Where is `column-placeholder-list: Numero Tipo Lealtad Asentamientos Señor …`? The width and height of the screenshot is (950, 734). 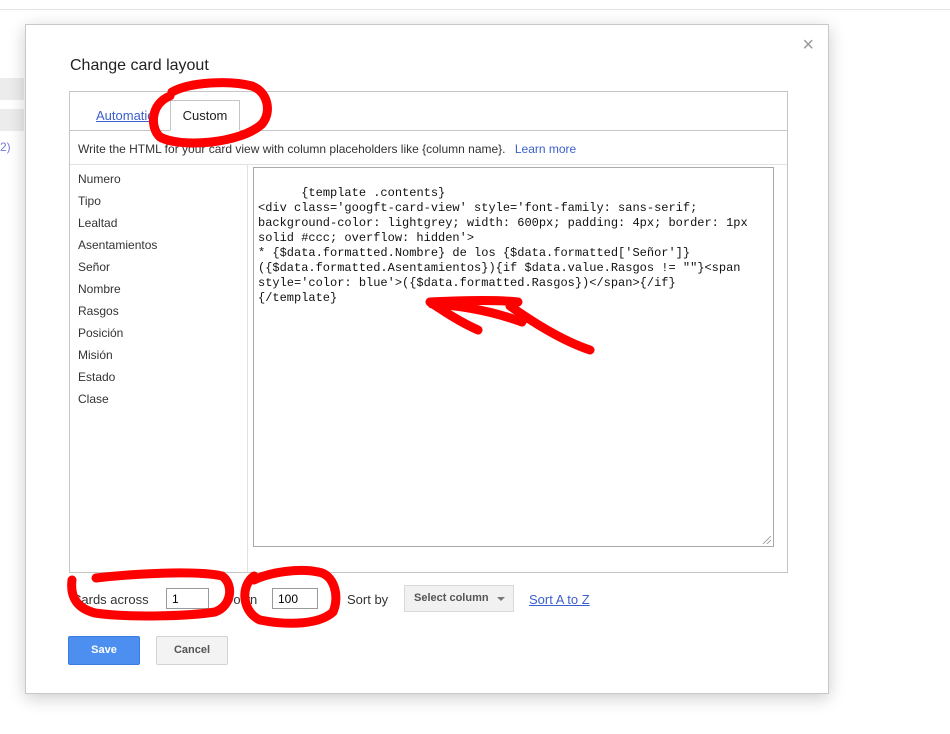
column-placeholder-list: Numero Tipo Lealtad Asentamientos Señor … is located at coordinates (159, 368).